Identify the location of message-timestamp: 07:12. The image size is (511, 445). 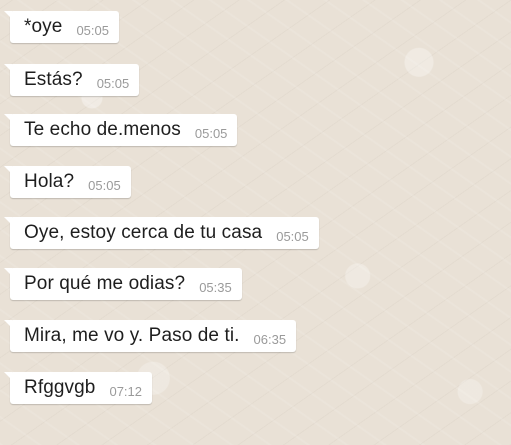
(126, 391).